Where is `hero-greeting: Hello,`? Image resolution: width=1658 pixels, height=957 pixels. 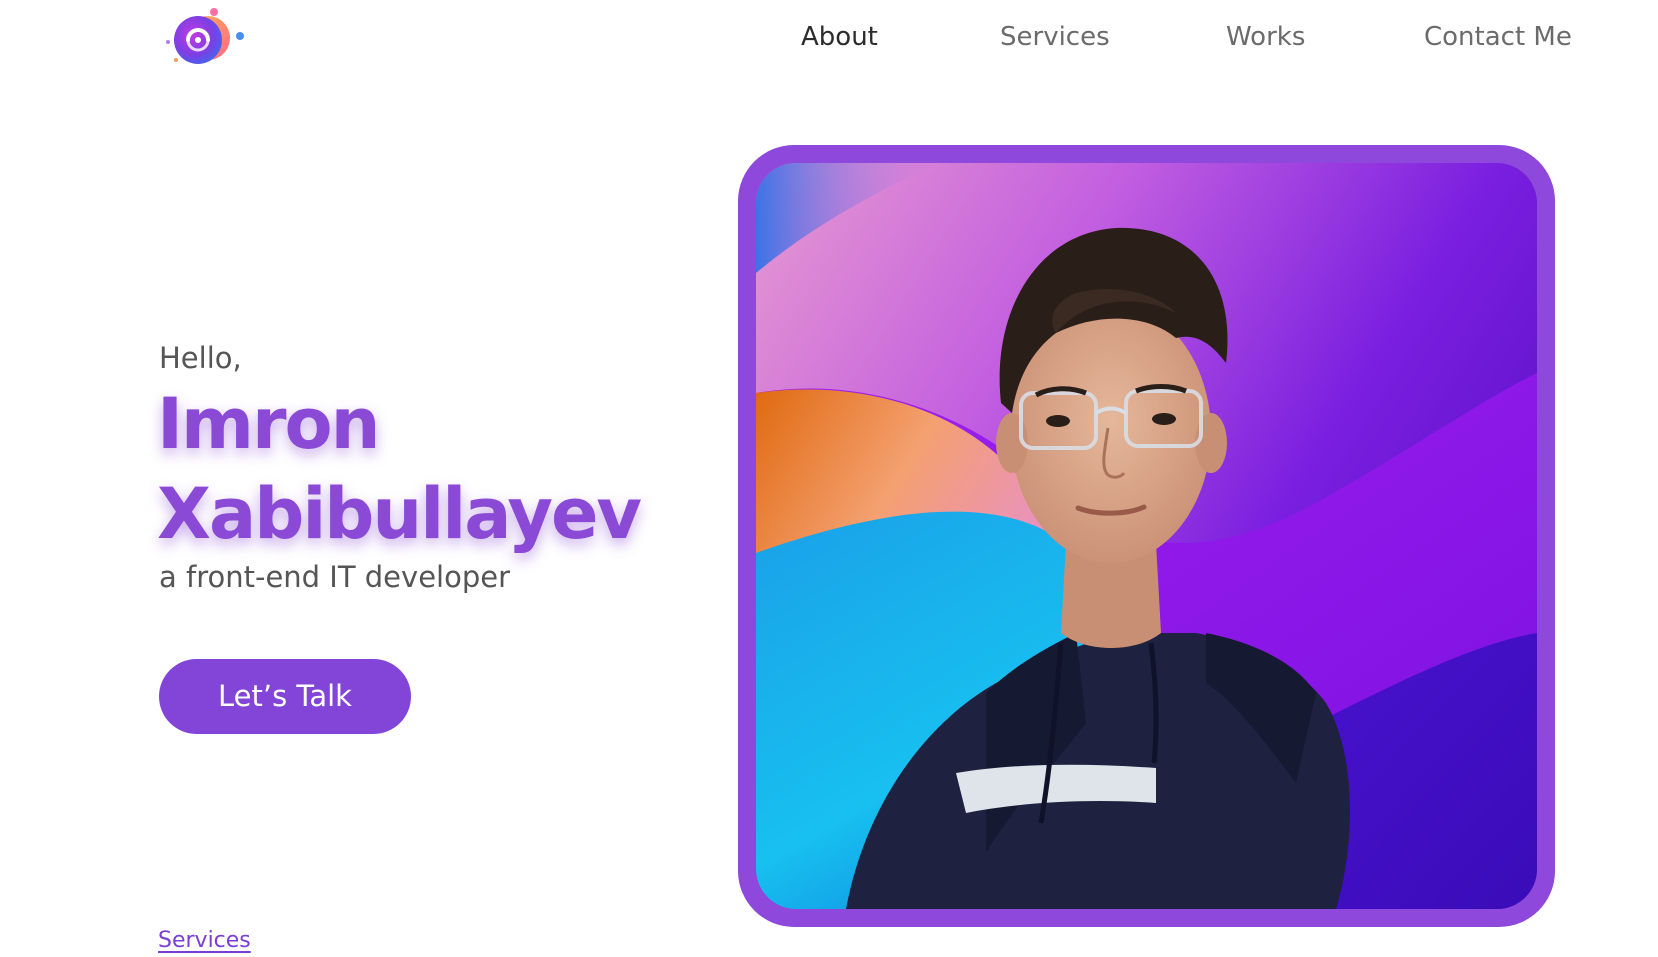
hero-greeting: Hello, is located at coordinates (200, 358).